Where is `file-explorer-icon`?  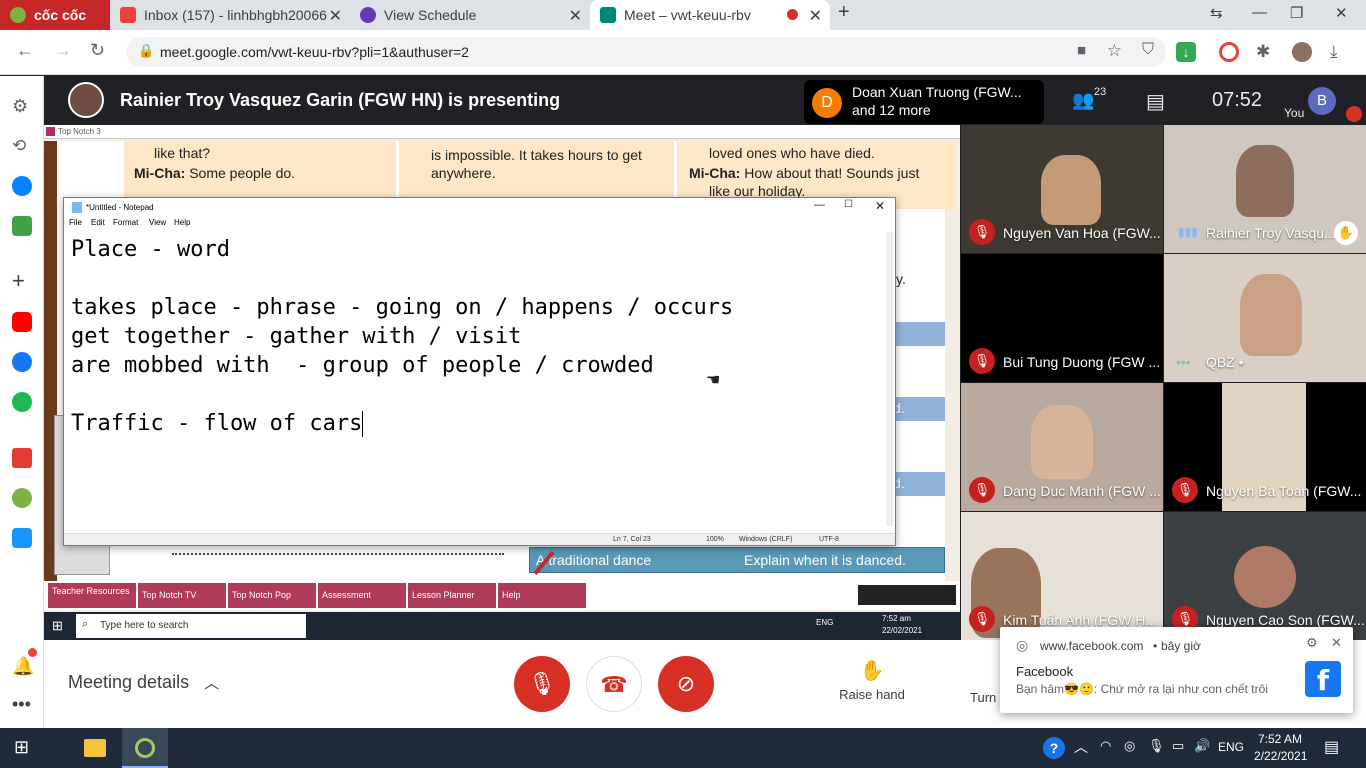
file-explorer-icon is located at coordinates (95, 748).